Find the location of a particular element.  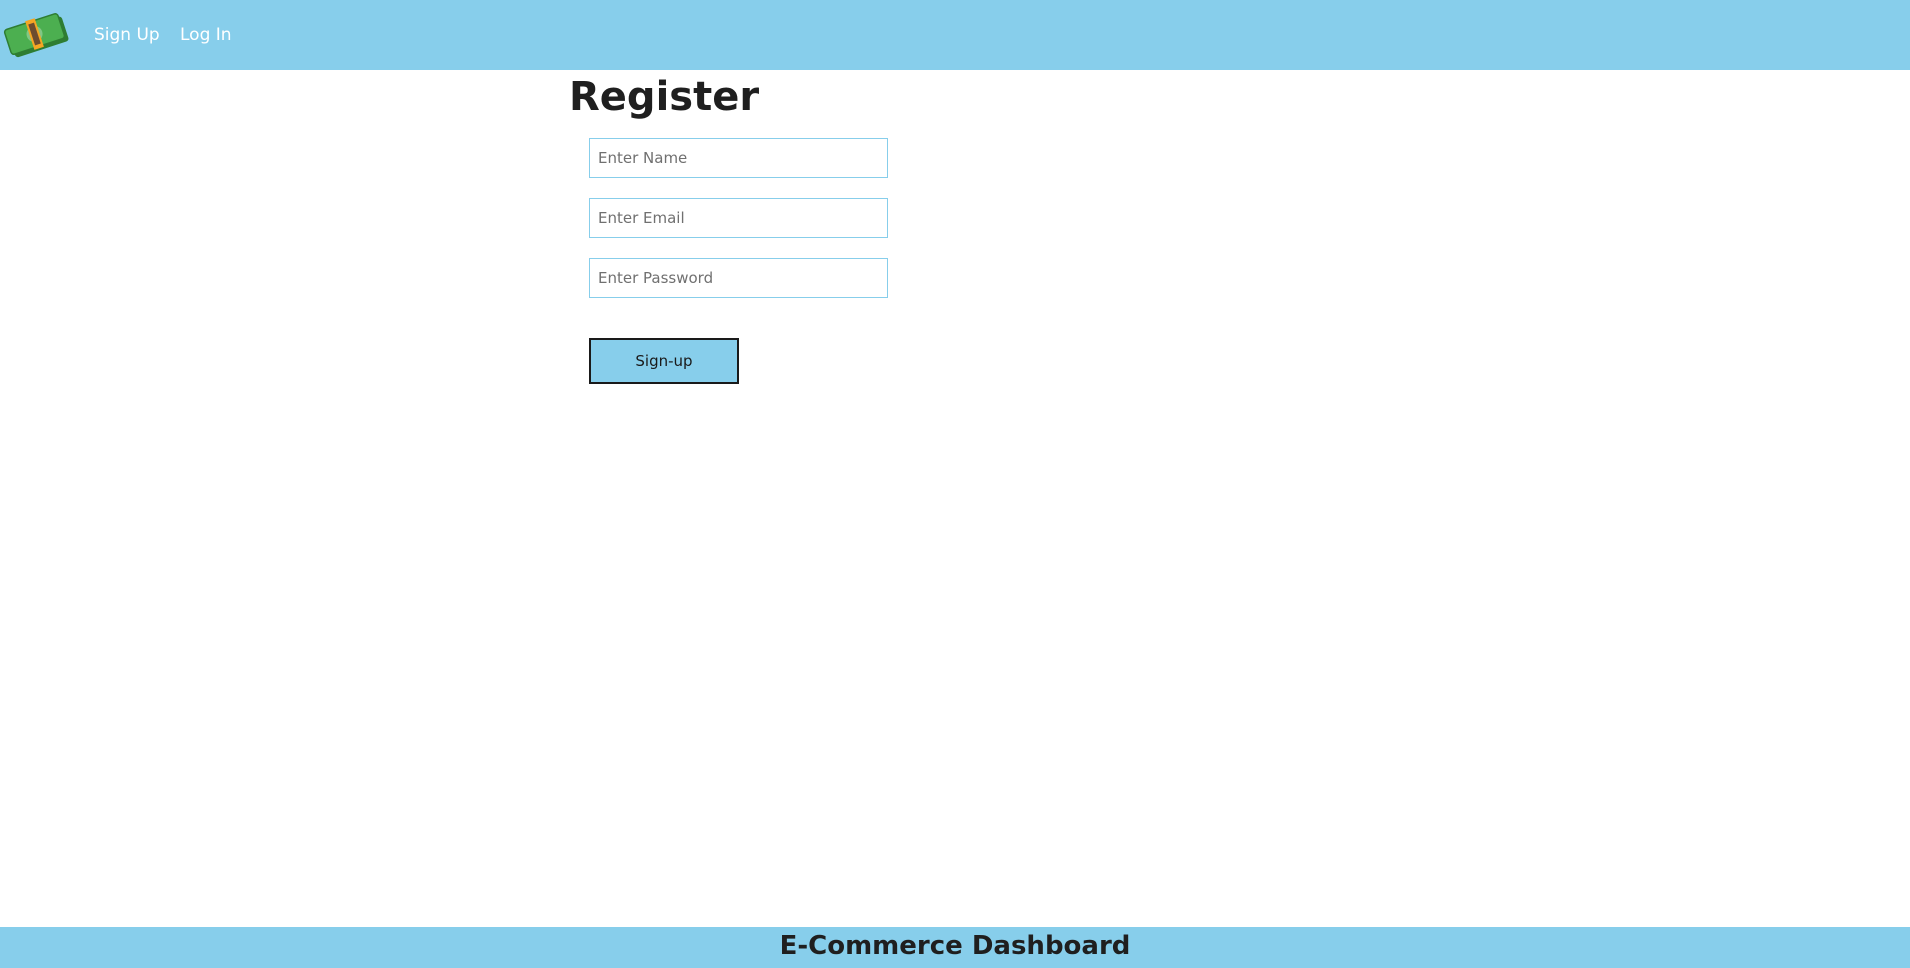

password-input is located at coordinates (738, 278).